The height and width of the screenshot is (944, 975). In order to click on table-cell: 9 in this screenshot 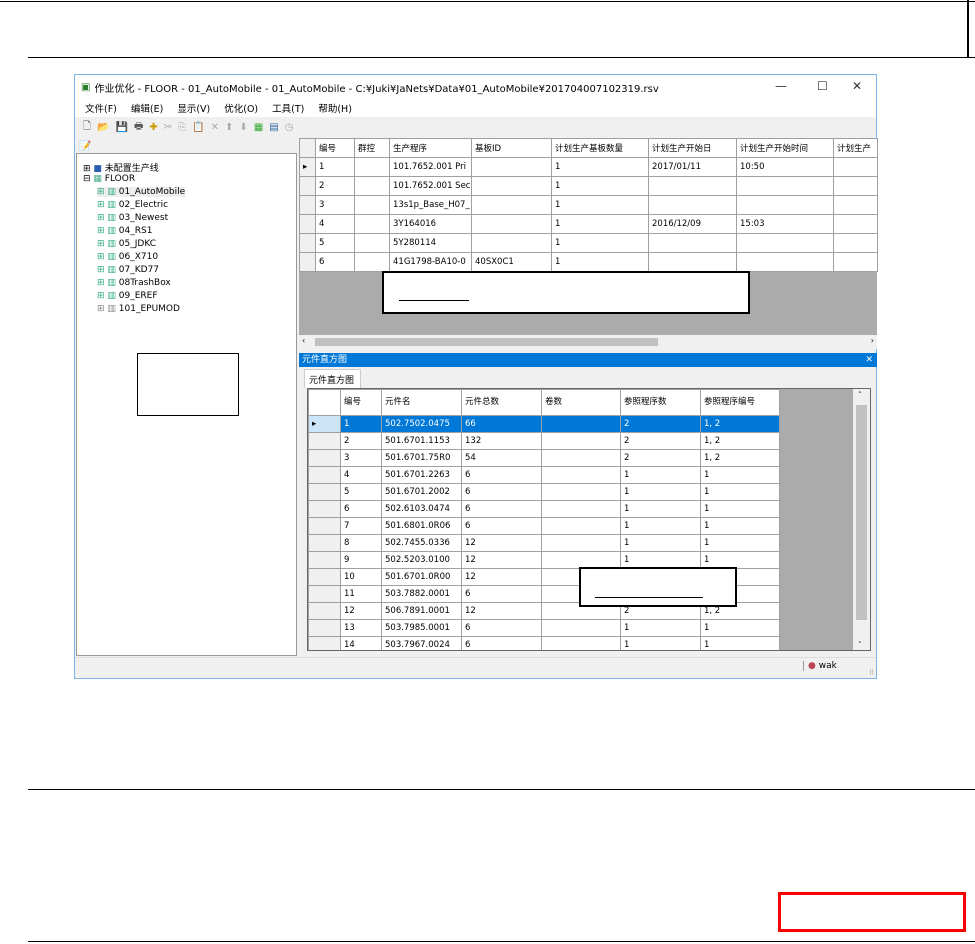, I will do `click(361, 560)`.